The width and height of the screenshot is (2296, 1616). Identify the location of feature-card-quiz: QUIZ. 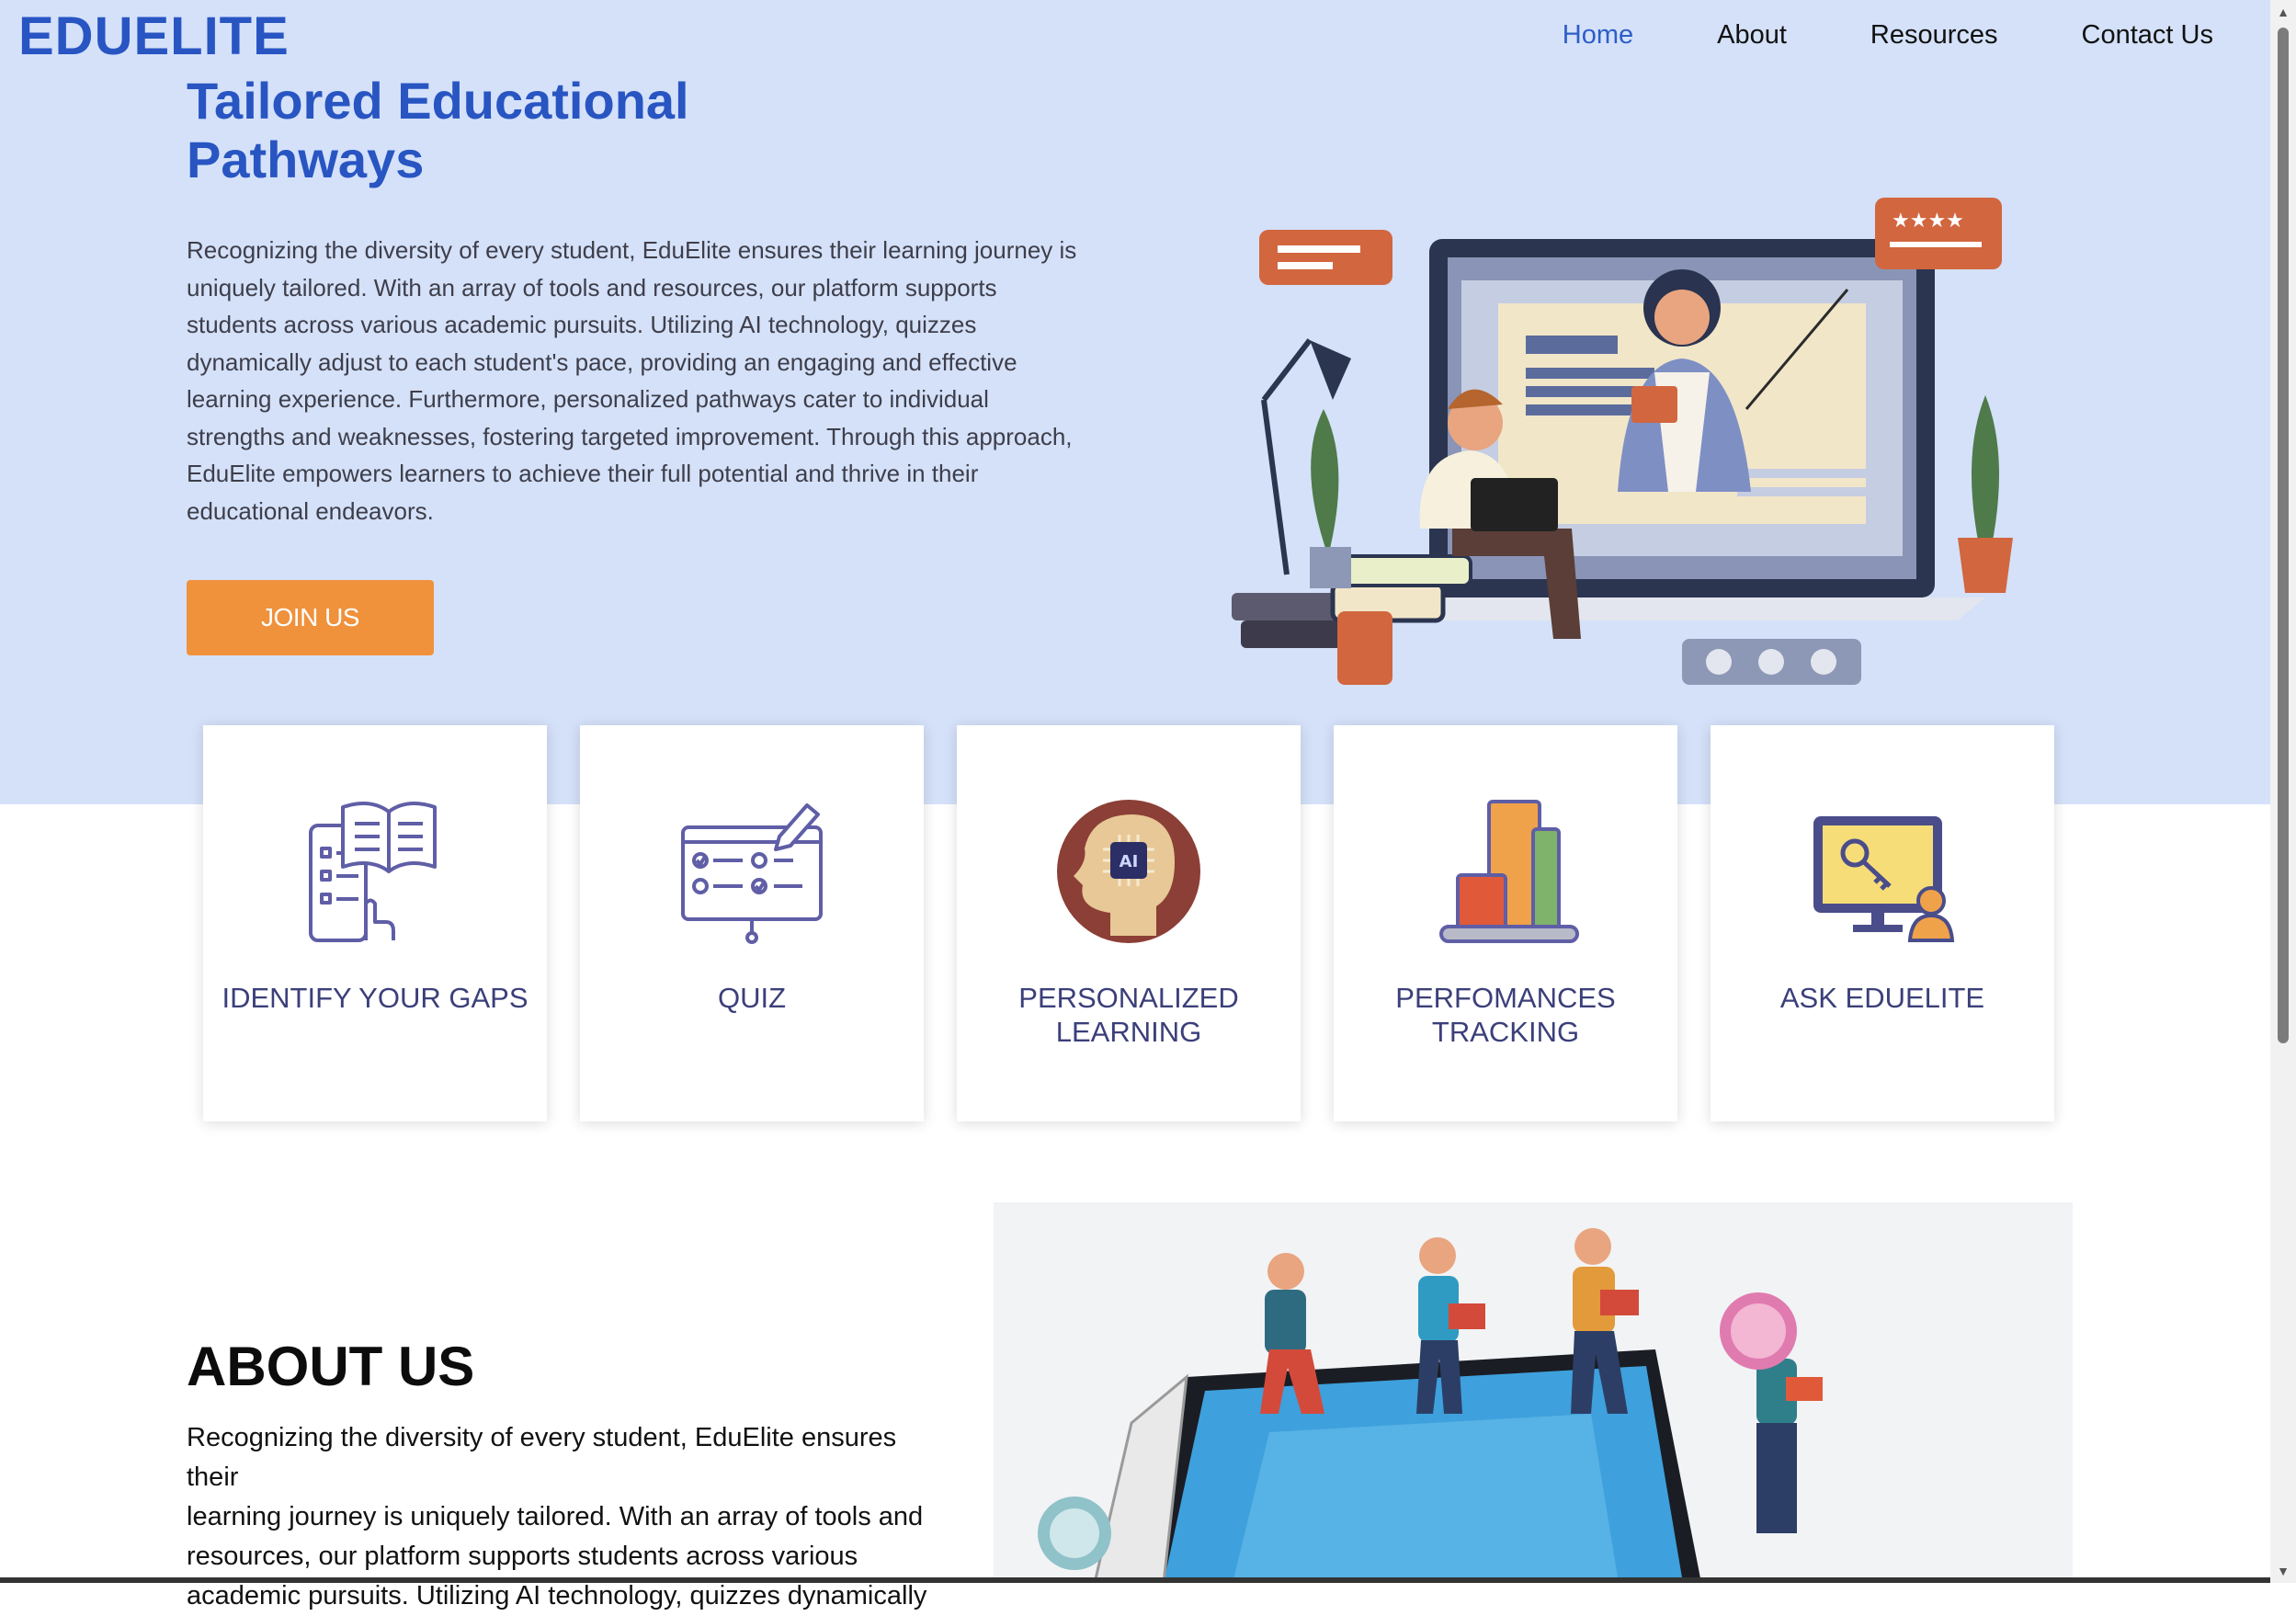
(752, 923).